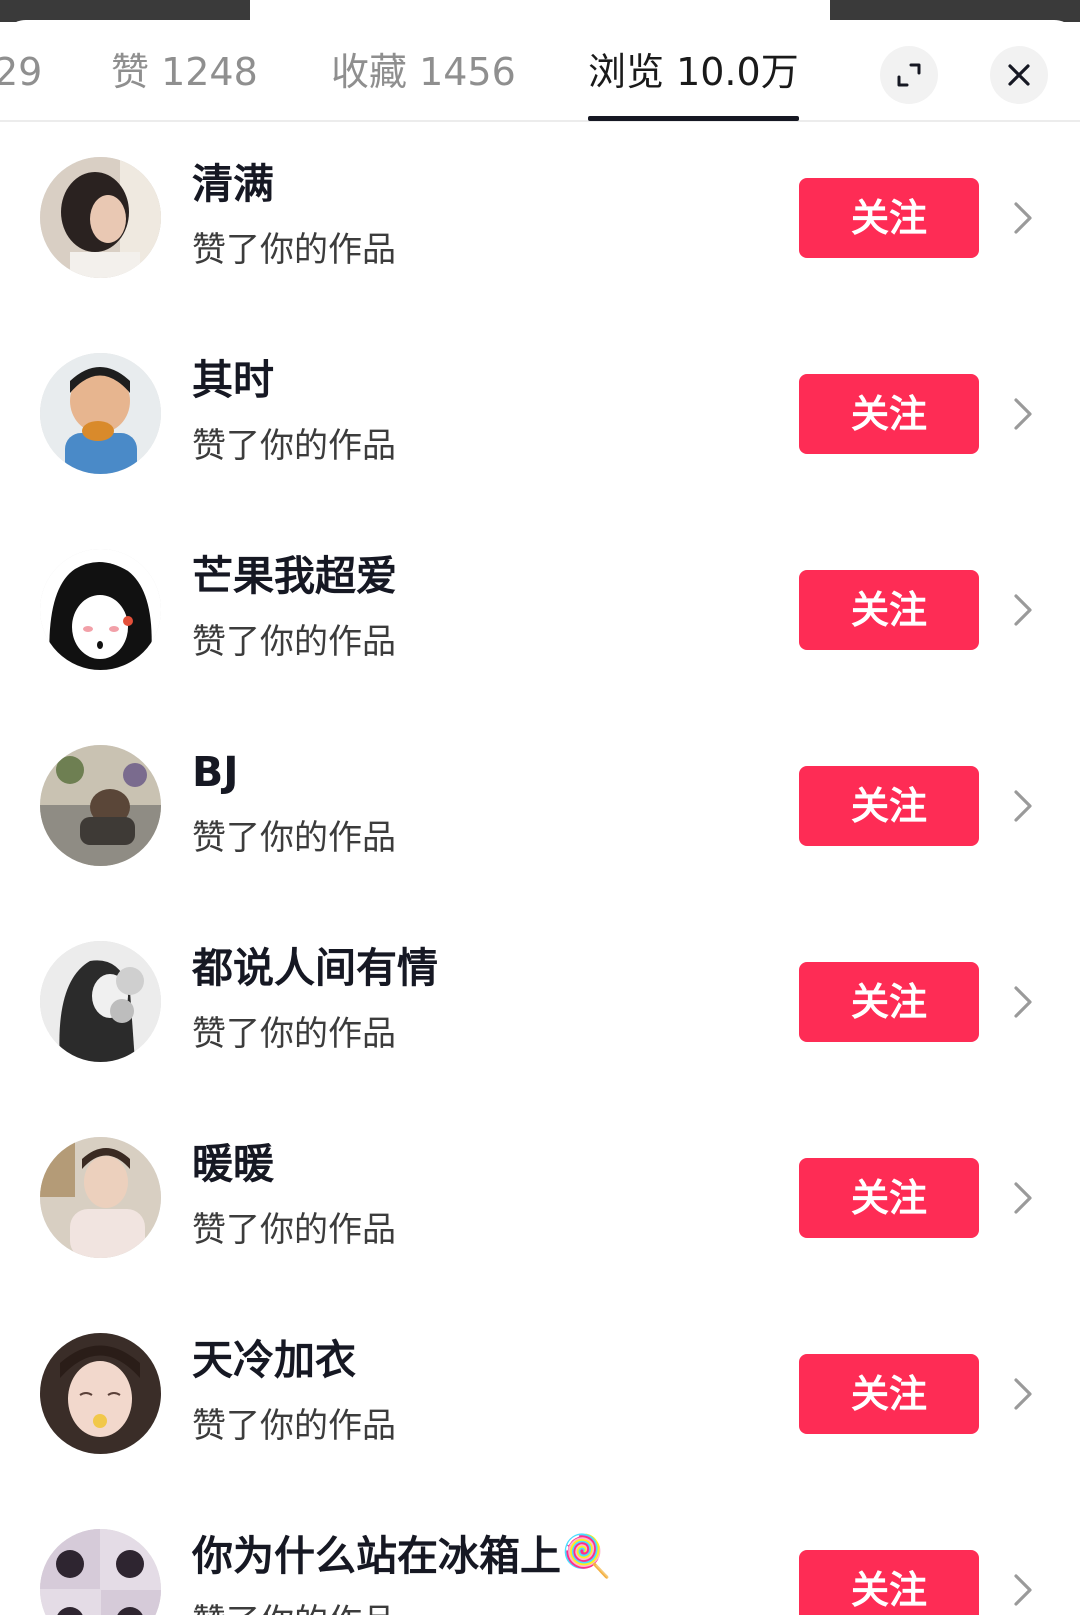 The image size is (1080, 1615). I want to click on list-item: 清满 赞了你的作品 关注, so click(540, 218).